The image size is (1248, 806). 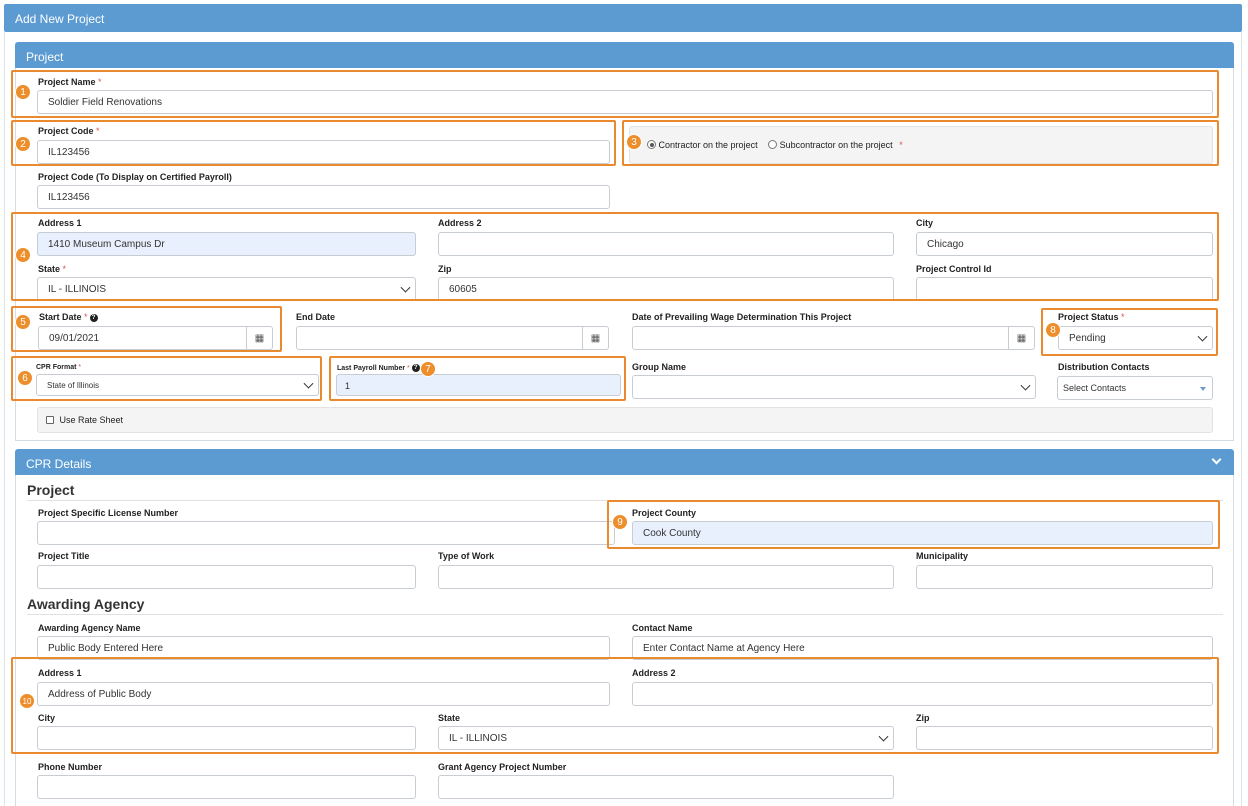 What do you see at coordinates (623, 18) in the screenshot?
I see `page-header: Add New Project` at bounding box center [623, 18].